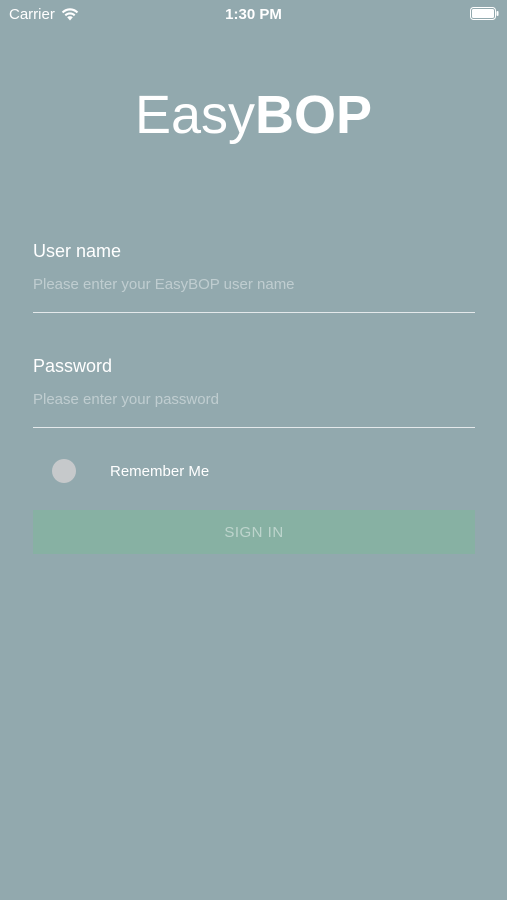  Describe the element at coordinates (314, 115) in the screenshot. I see `logo-text-bold: BOP` at that location.